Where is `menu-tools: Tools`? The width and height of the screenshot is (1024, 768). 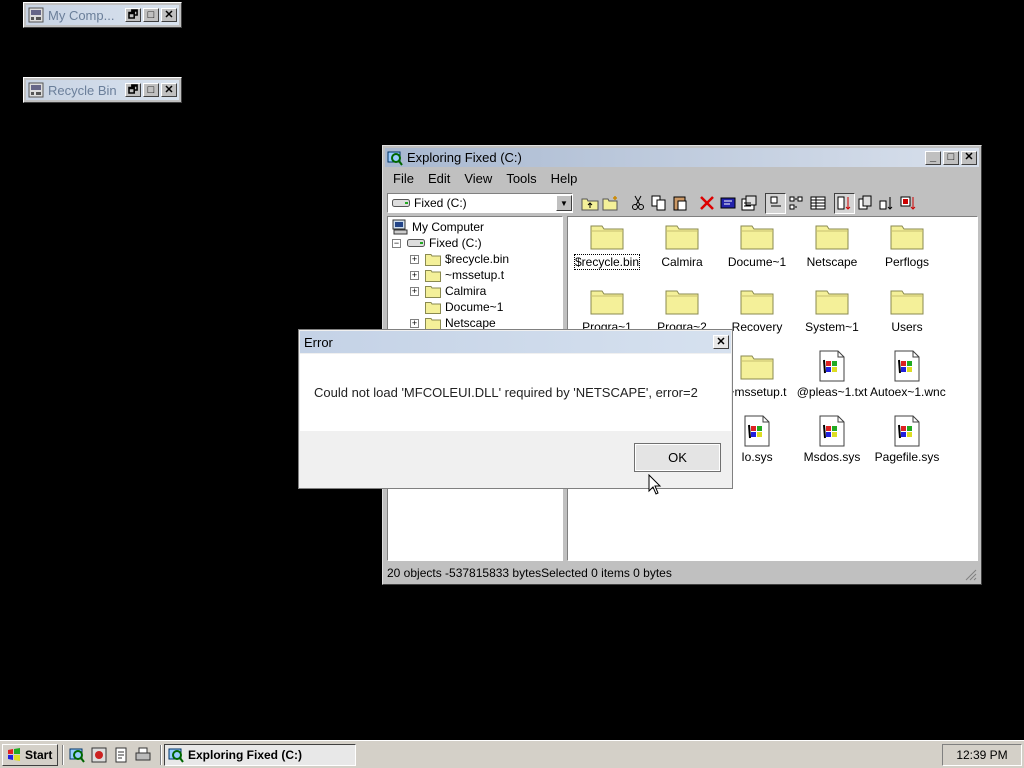
menu-tools: Tools is located at coordinates (522, 178).